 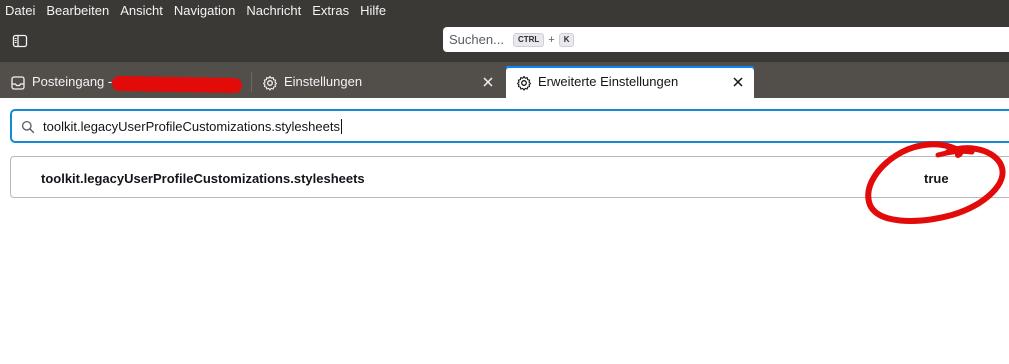 I want to click on menu-hilfe: Hilfe, so click(x=372, y=11).